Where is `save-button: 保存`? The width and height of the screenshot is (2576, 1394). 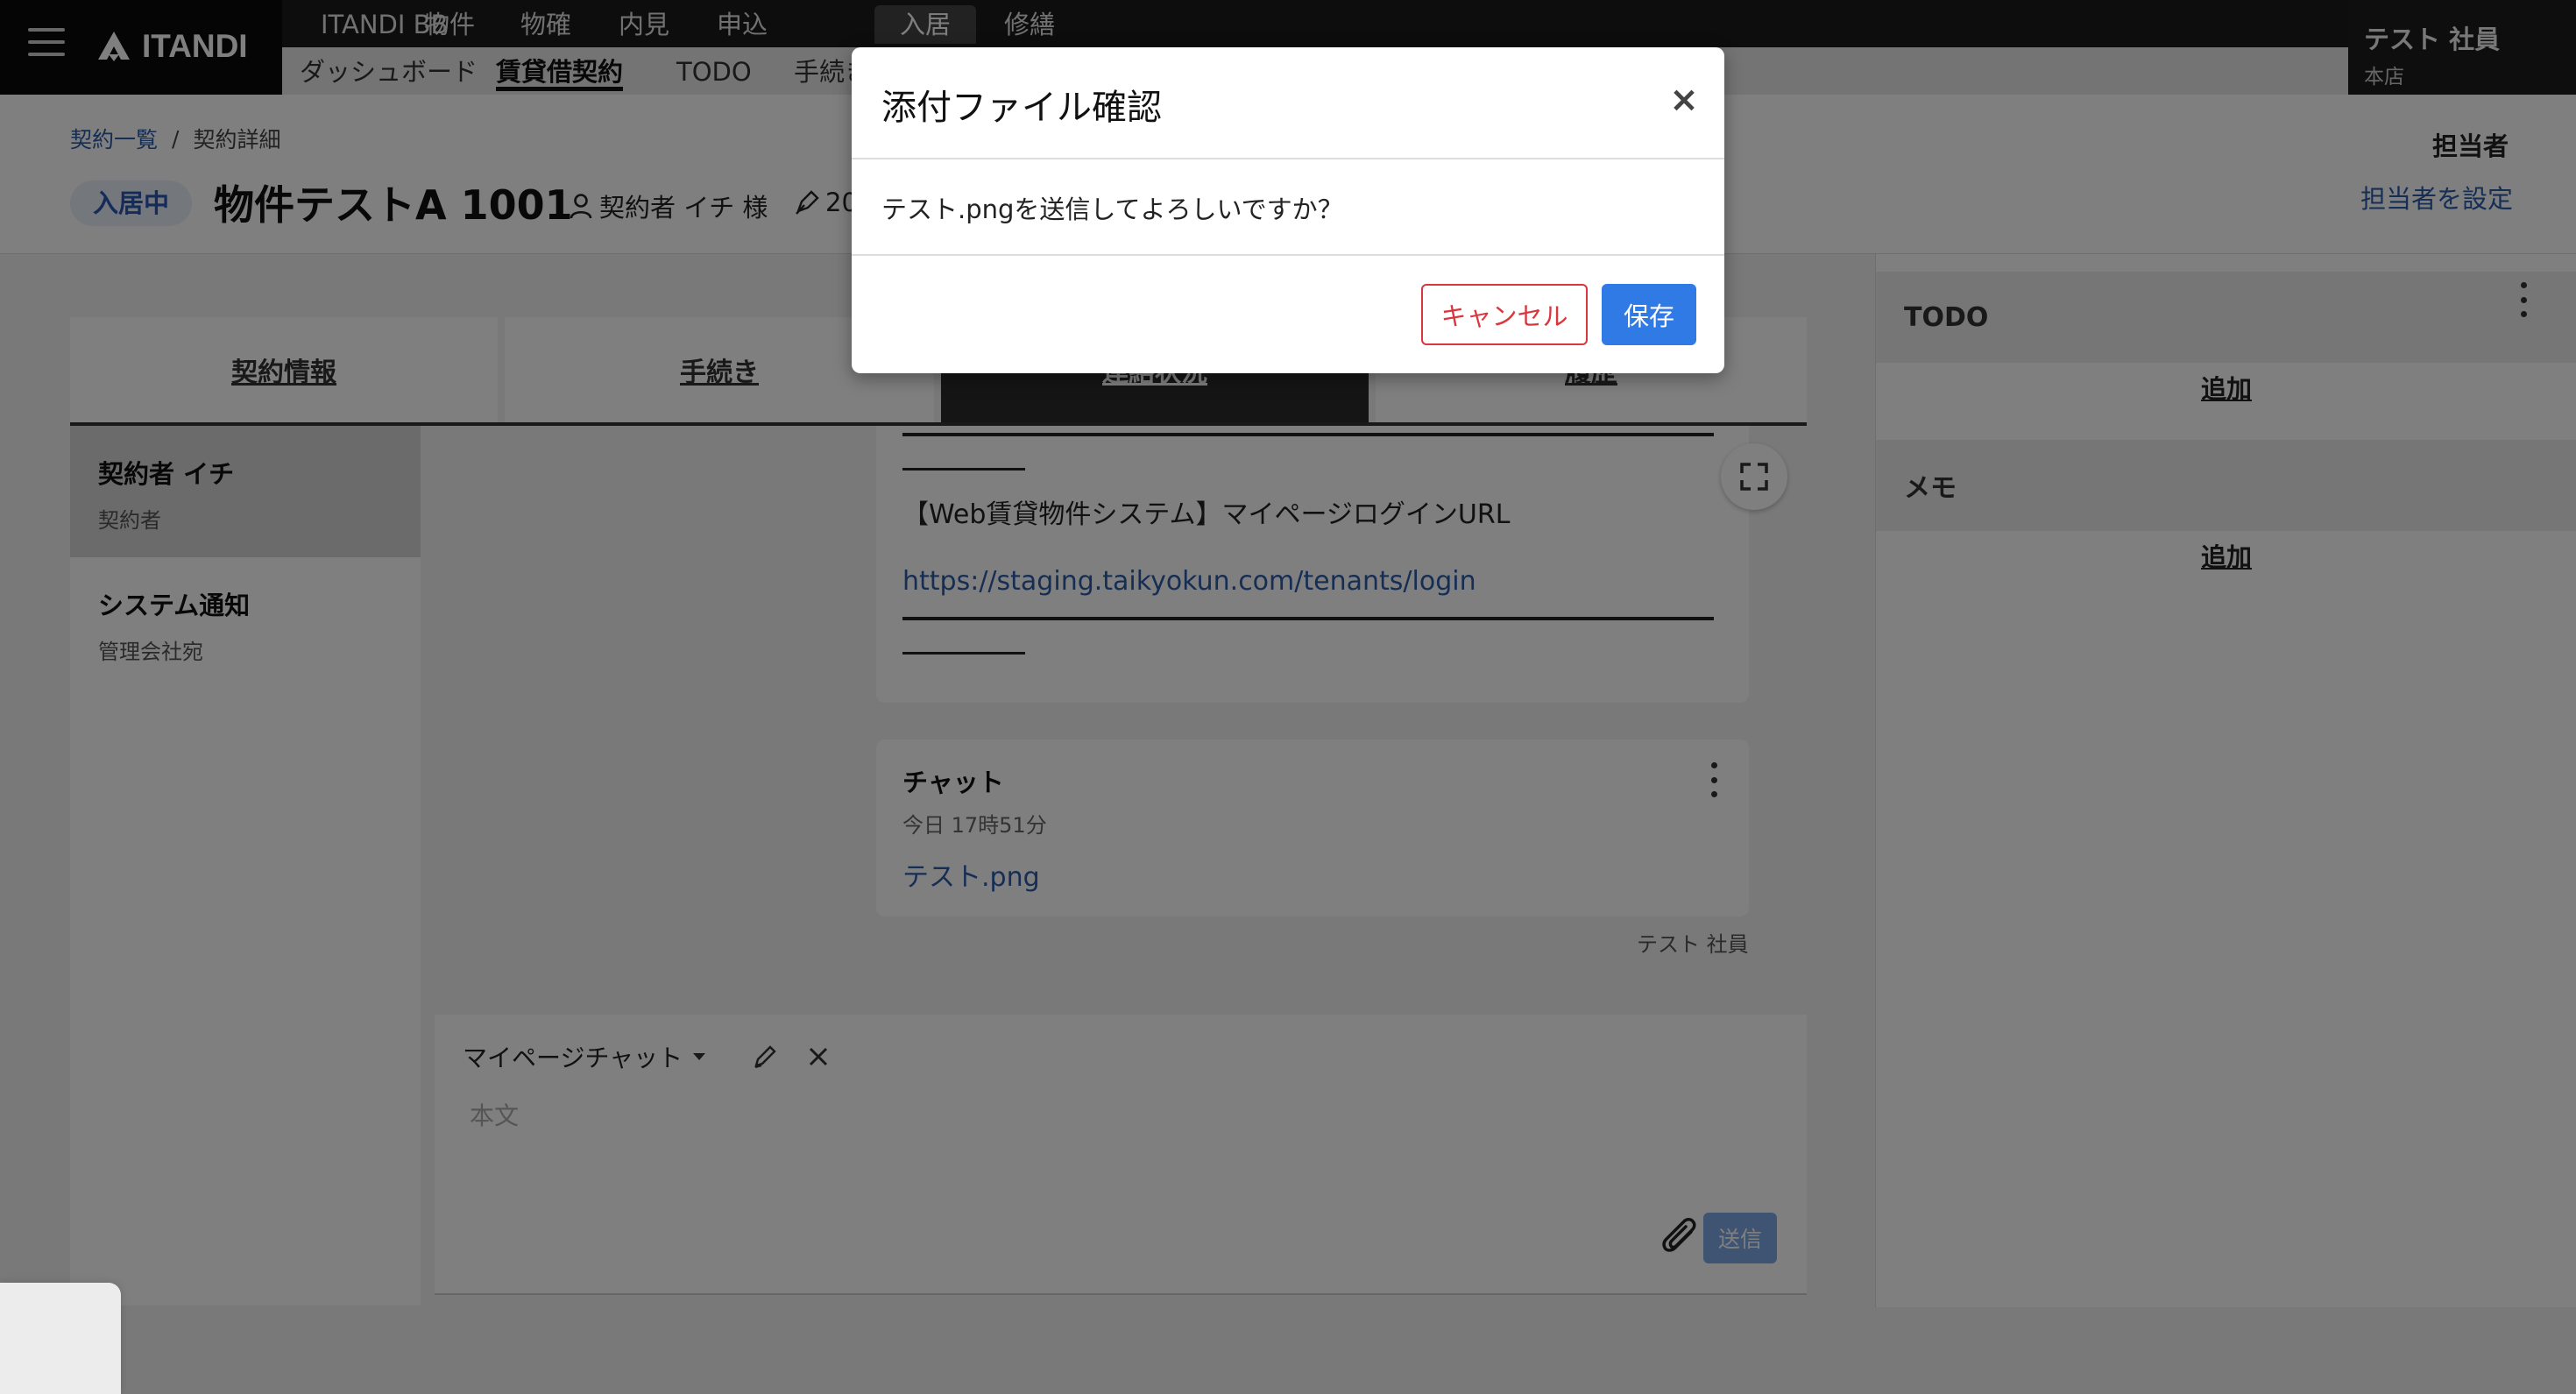 save-button: 保存 is located at coordinates (1649, 314).